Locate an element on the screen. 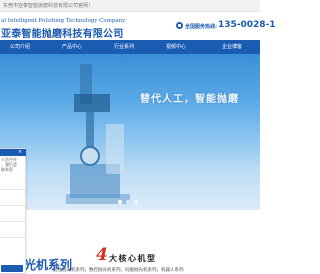 Image resolution: width=320 pixels, height=274 pixels. section-subtitle: 磨性抛光机系列，数控抛光机系列，伺服抛光机系列，机器人系列 is located at coordinates (118, 270).